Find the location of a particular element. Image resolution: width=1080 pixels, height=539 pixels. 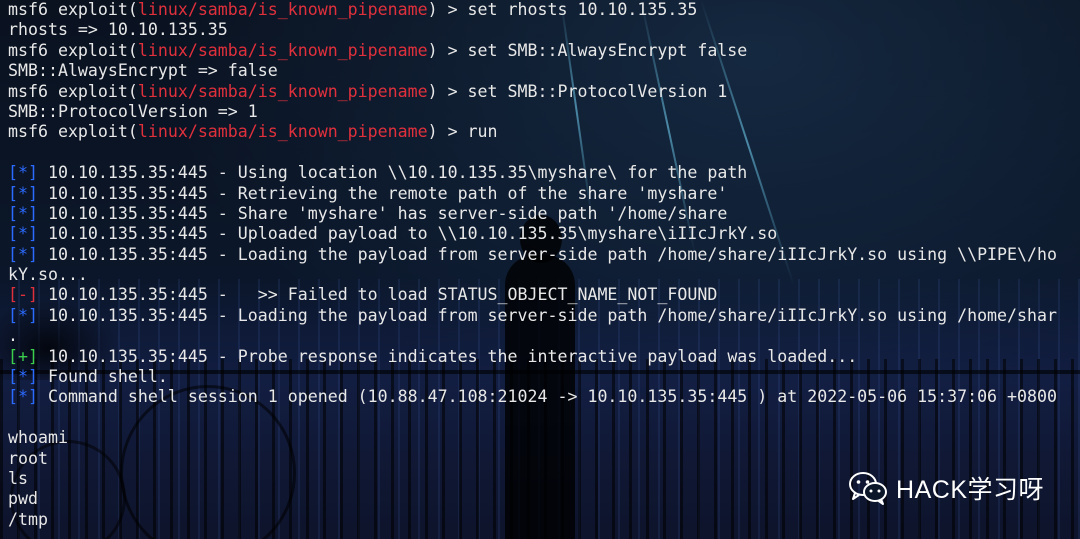

terminal-highlight-text: [-] is located at coordinates (23, 295).